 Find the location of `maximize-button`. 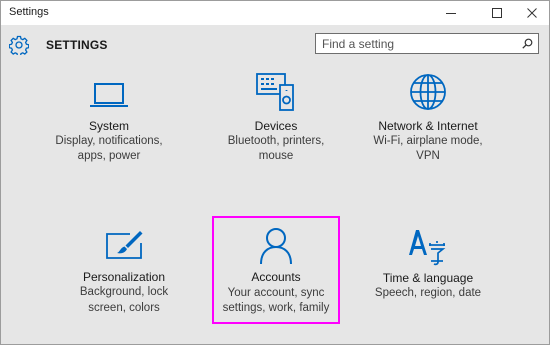

maximize-button is located at coordinates (497, 13).